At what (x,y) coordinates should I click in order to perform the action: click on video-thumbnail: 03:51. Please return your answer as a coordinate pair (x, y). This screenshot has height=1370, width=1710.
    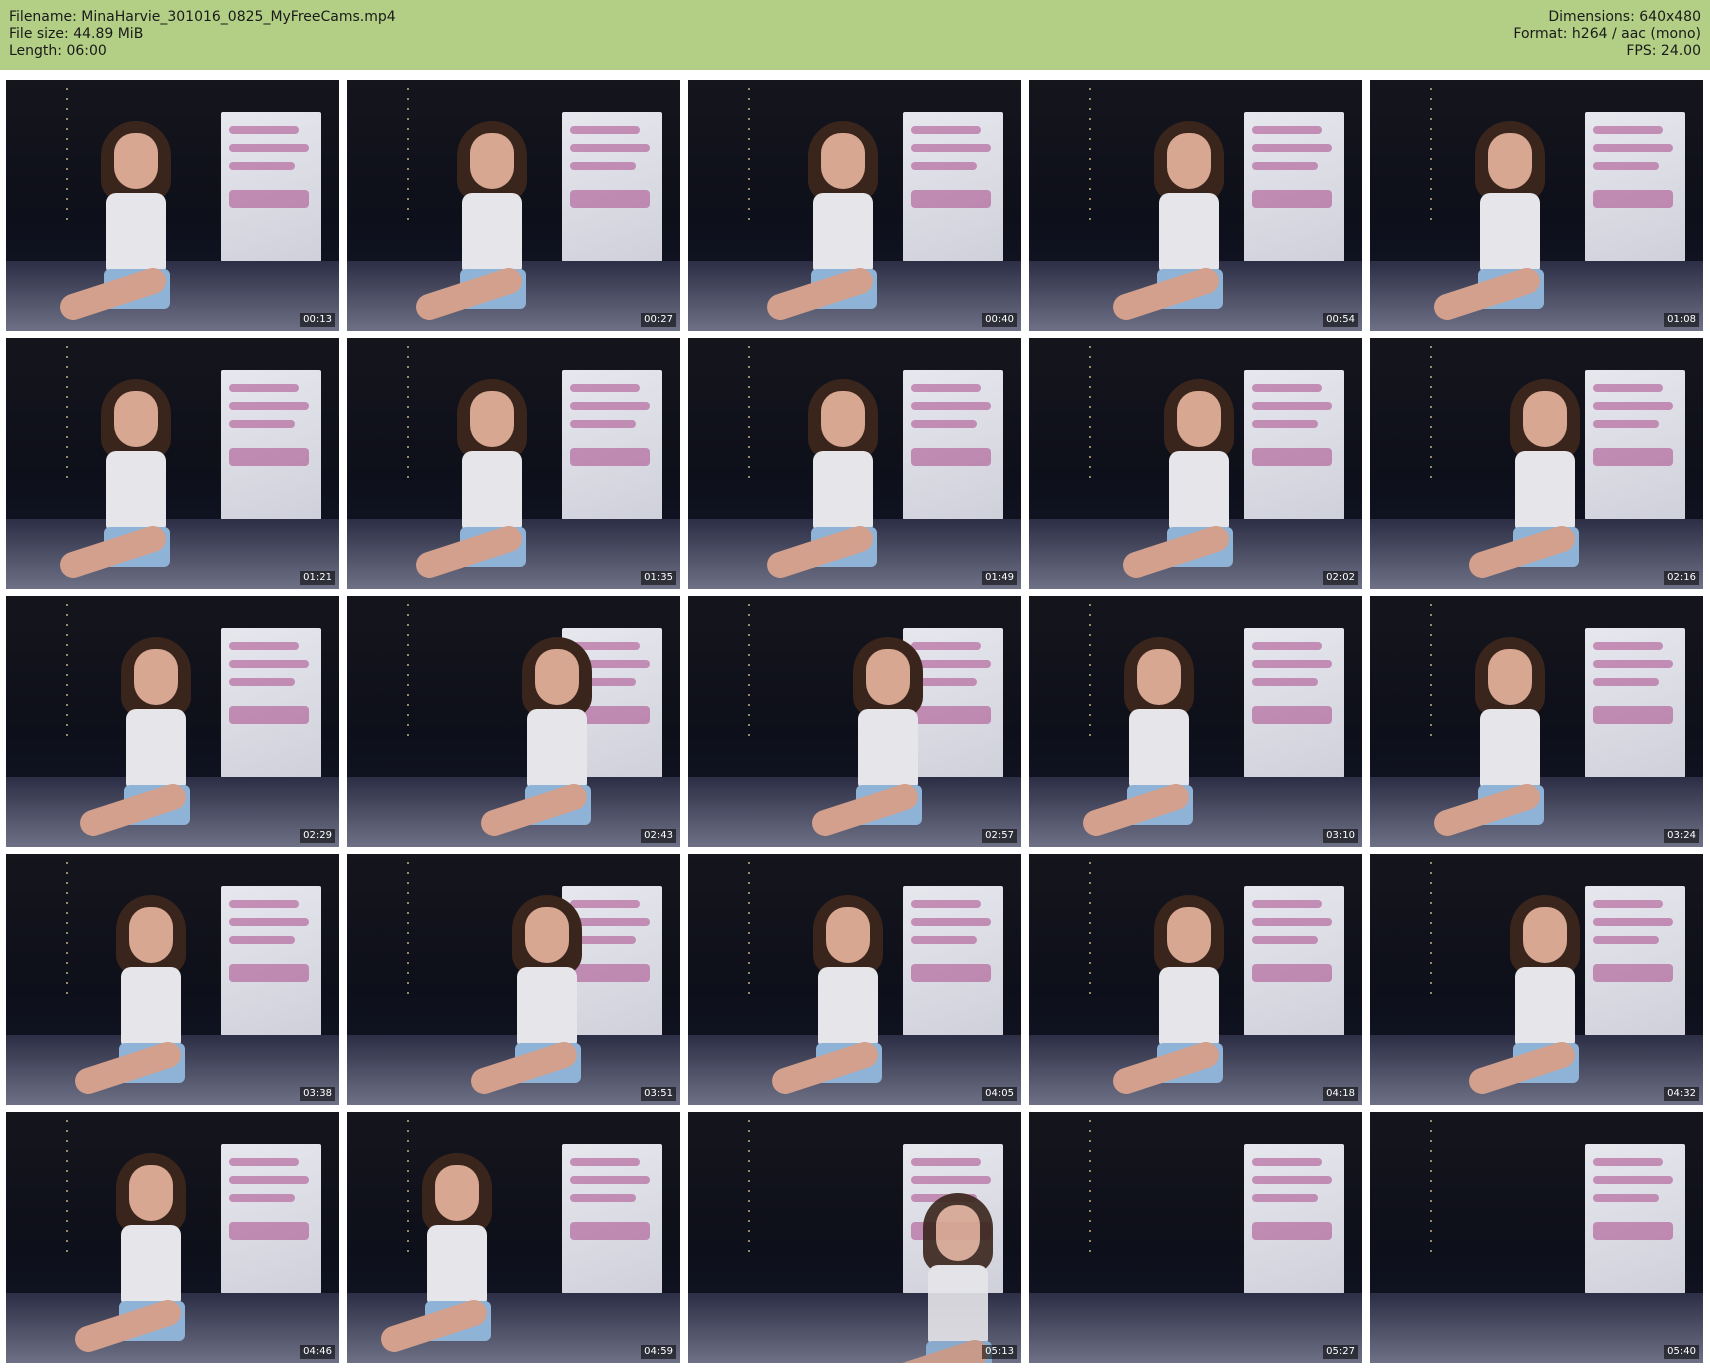
    Looking at the image, I should click on (513, 979).